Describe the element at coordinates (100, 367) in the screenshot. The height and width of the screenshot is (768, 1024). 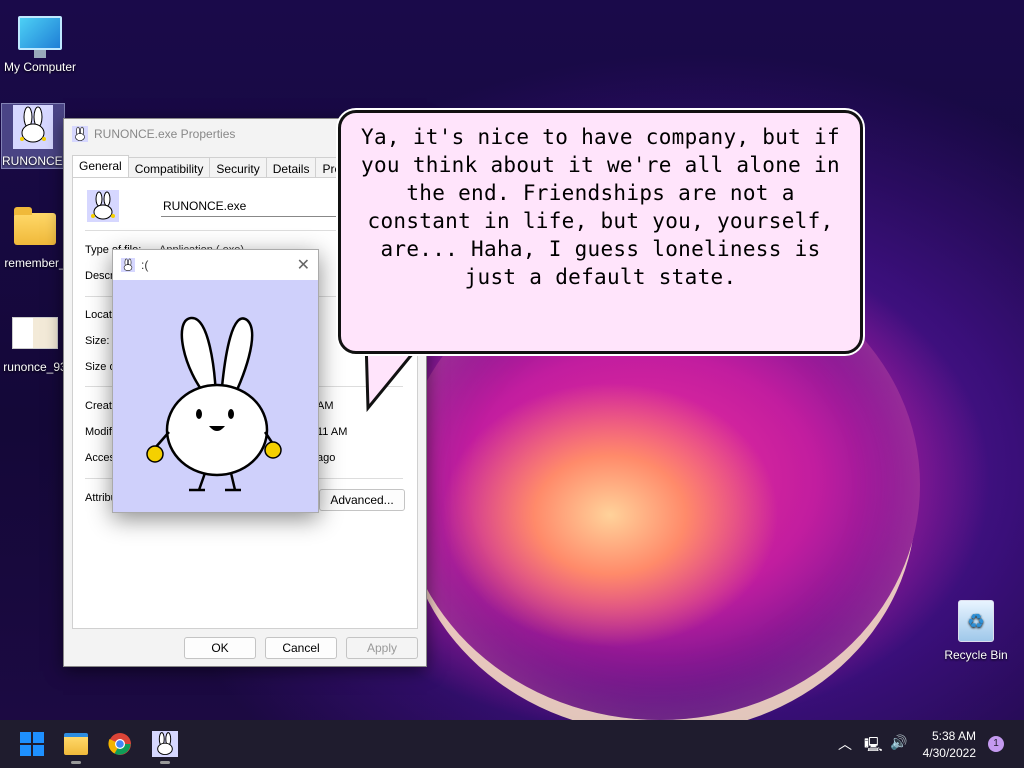
I see `size-on-disk-label: Size o` at that location.